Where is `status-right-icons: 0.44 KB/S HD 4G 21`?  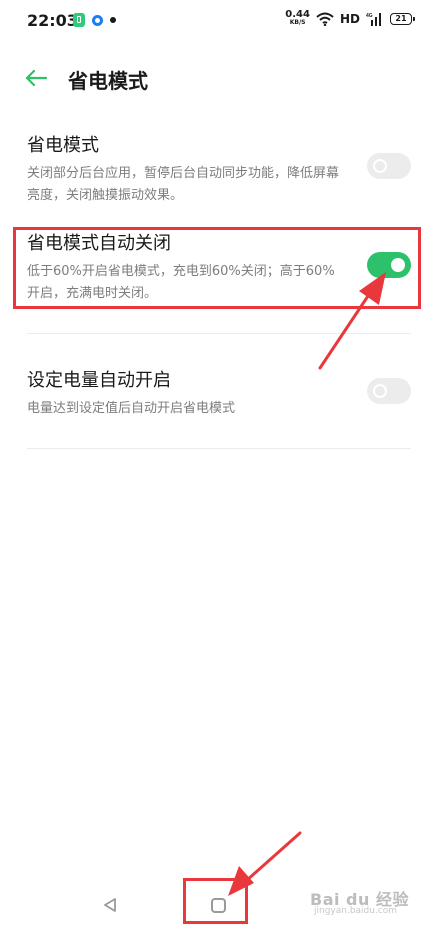
status-right-icons: 0.44 KB/S HD 4G 21 is located at coordinates (350, 18).